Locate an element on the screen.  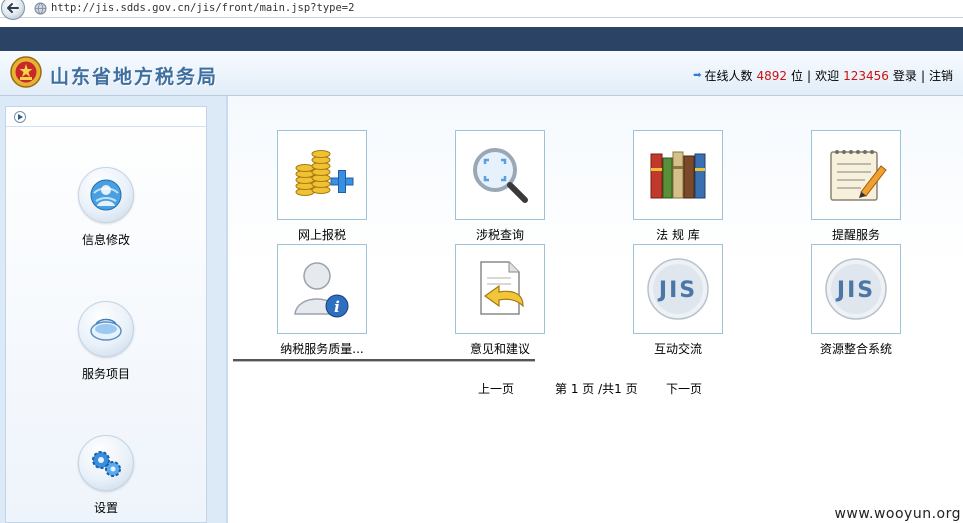
magnifier-icon is located at coordinates (500, 175).